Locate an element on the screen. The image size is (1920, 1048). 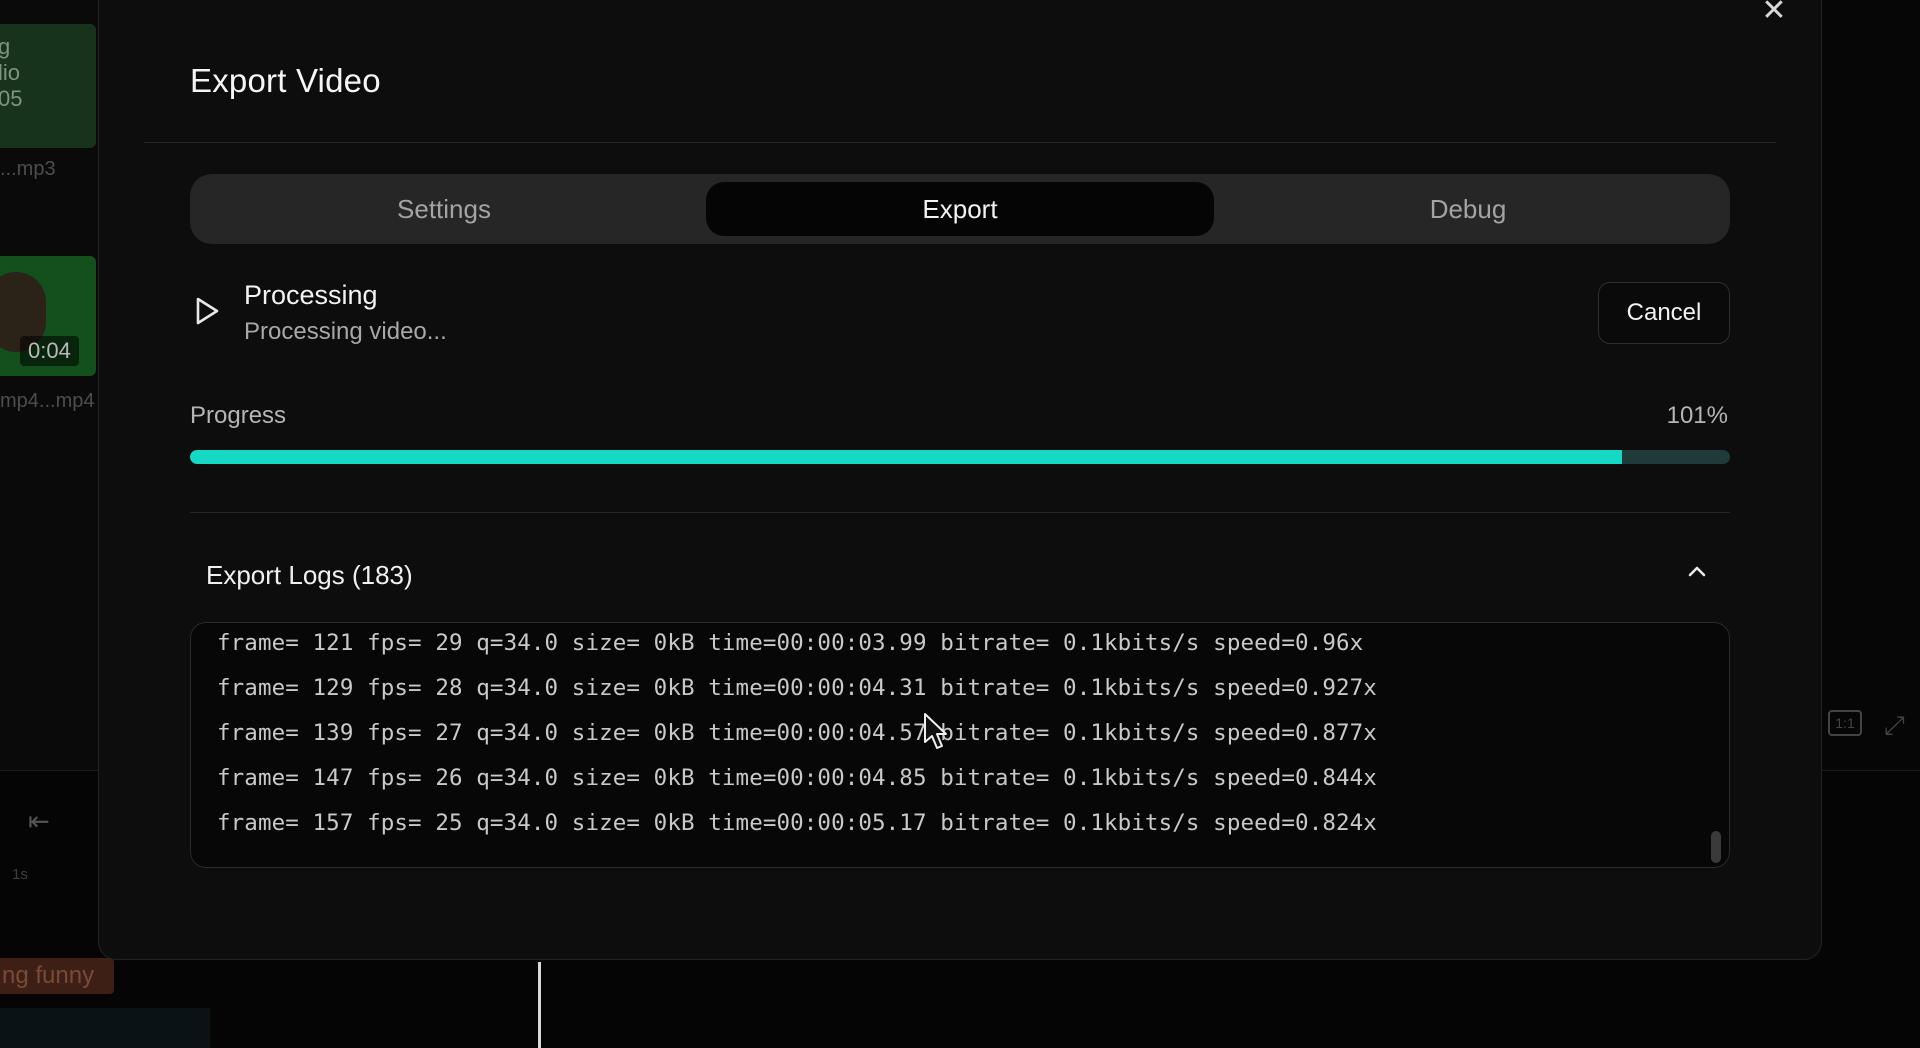
timeline-clip is located at coordinates (105, 1028).